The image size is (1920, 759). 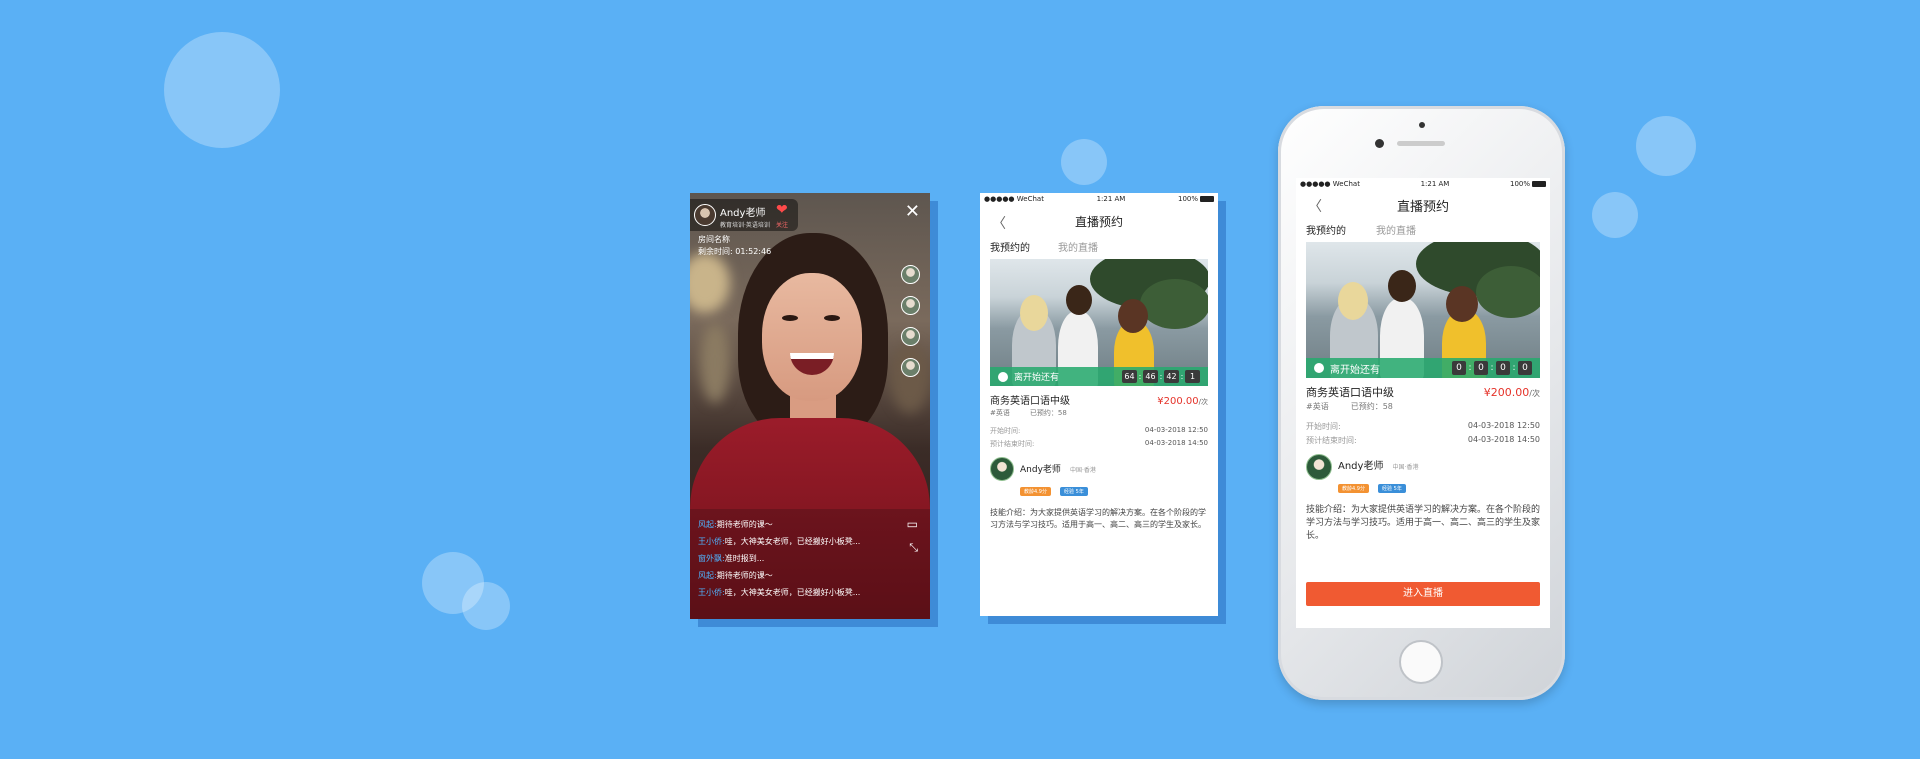 What do you see at coordinates (1355, 370) in the screenshot?
I see `countdown-label: 离开始还有` at bounding box center [1355, 370].